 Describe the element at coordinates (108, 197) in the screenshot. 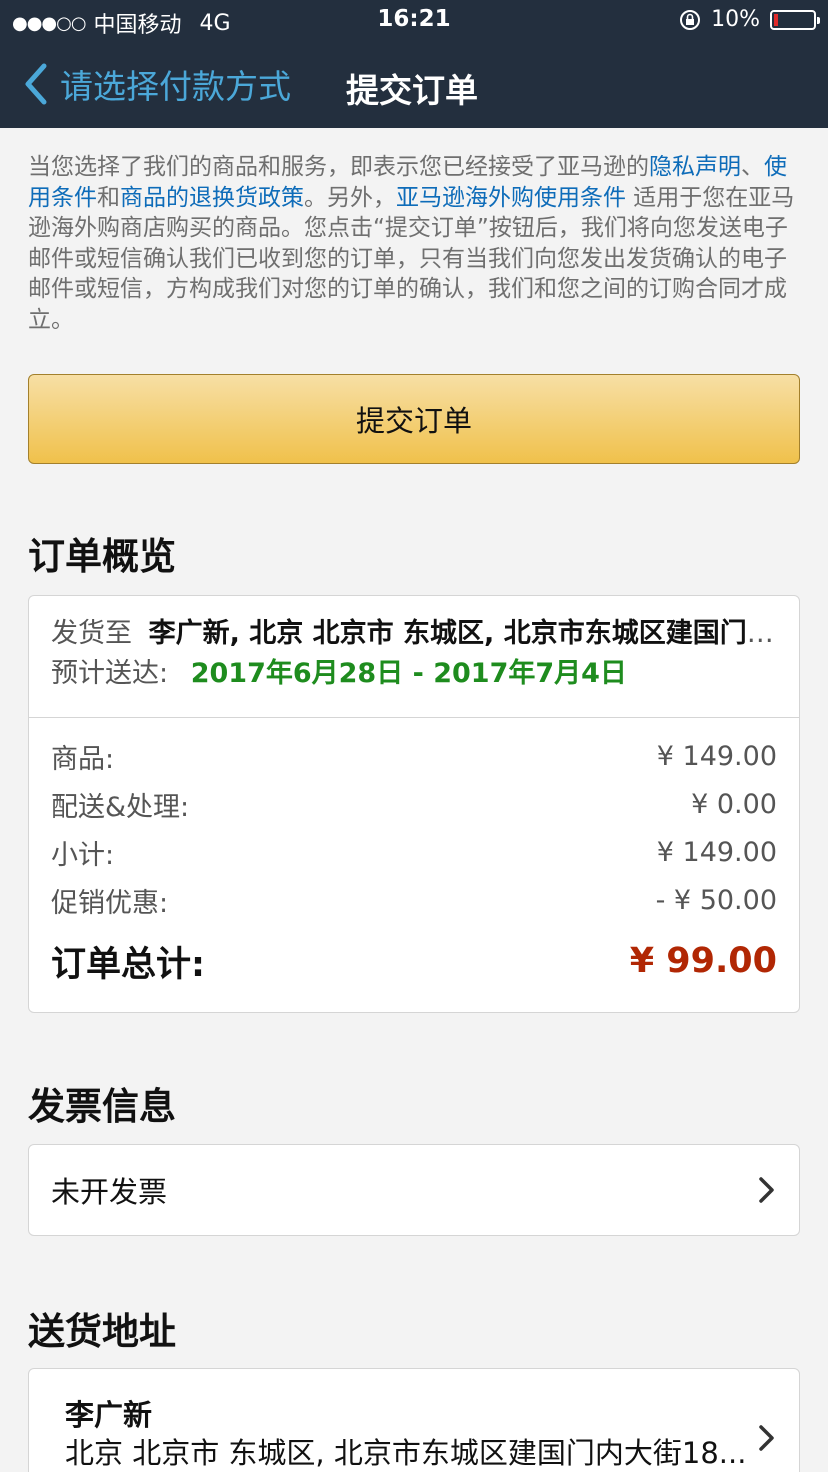

I see `legal-and: 和` at that location.